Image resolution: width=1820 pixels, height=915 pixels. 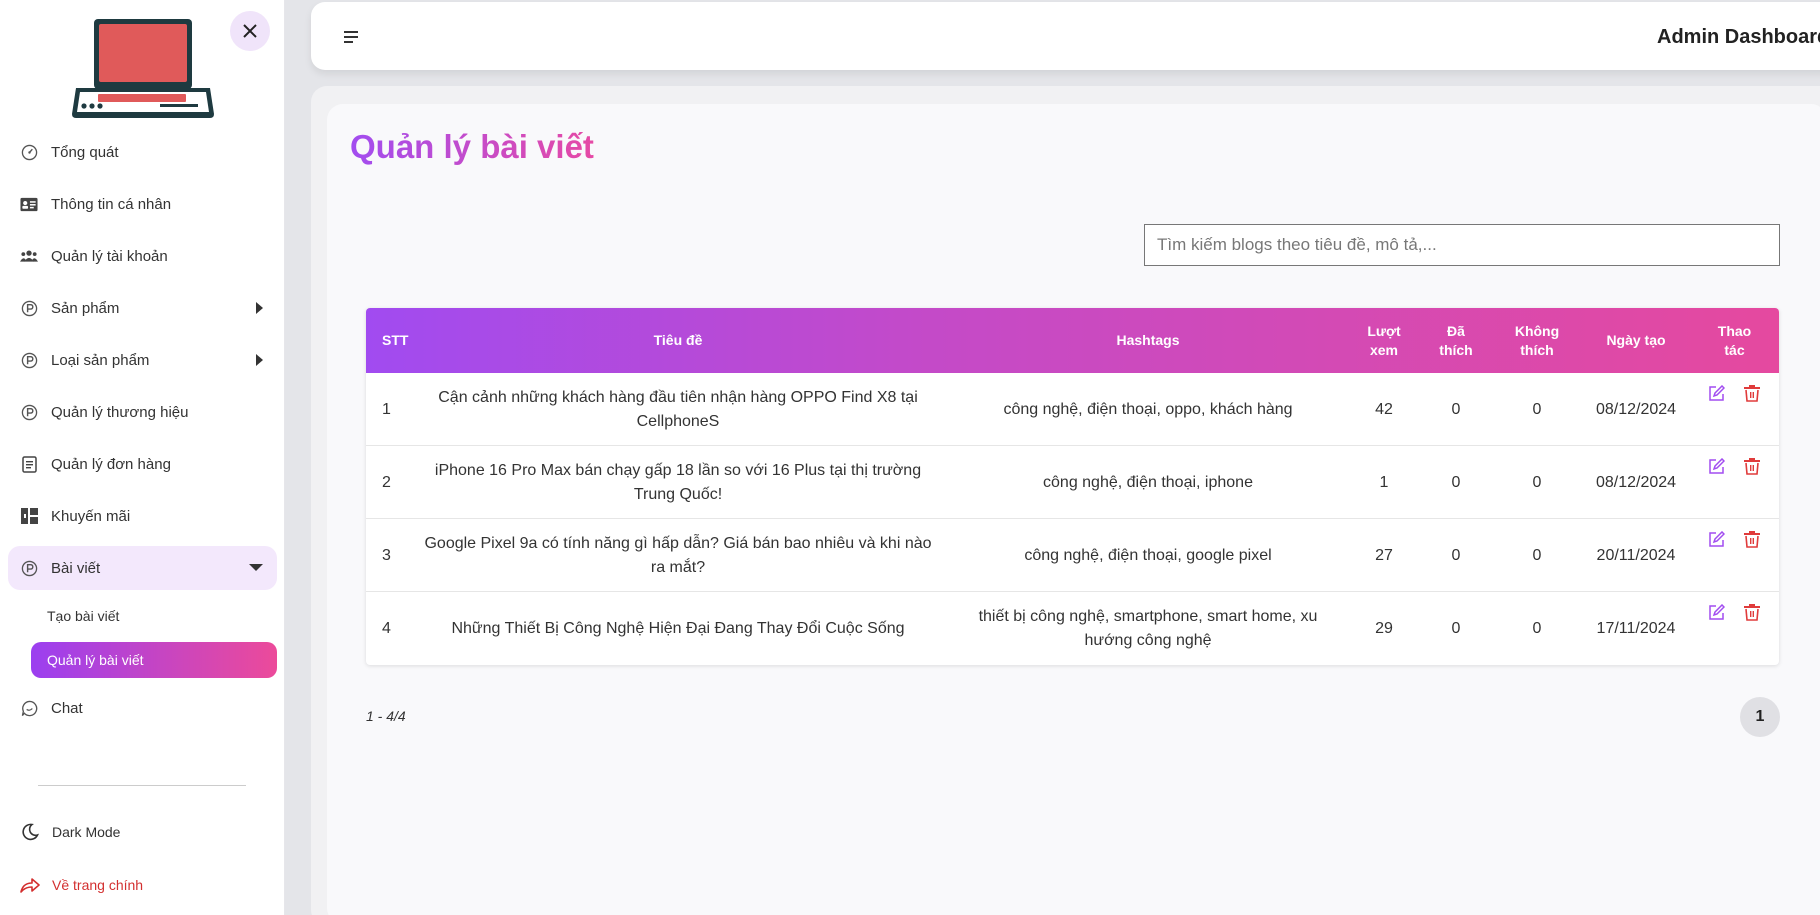 I want to click on users-icon, so click(x=29, y=256).